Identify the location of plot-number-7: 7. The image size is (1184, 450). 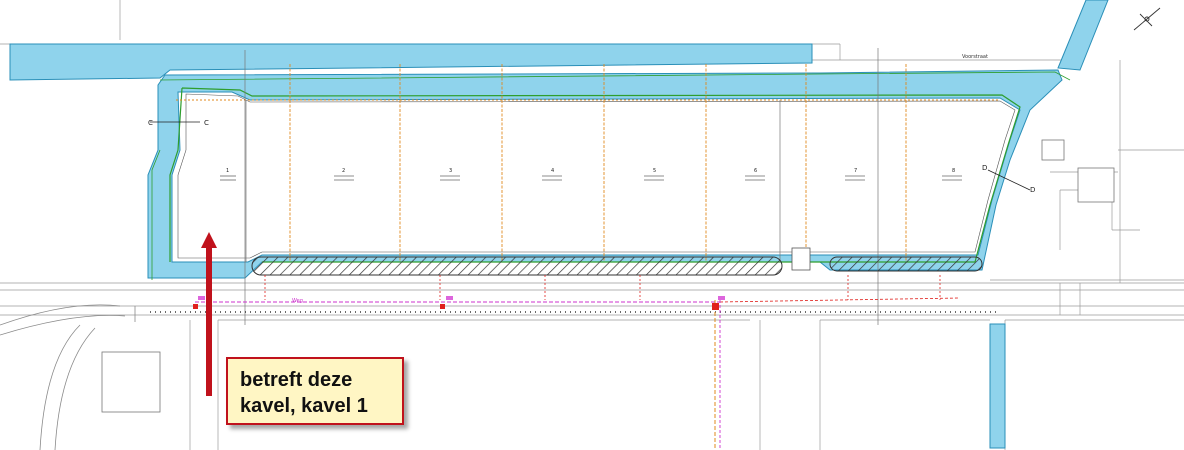
(855, 171).